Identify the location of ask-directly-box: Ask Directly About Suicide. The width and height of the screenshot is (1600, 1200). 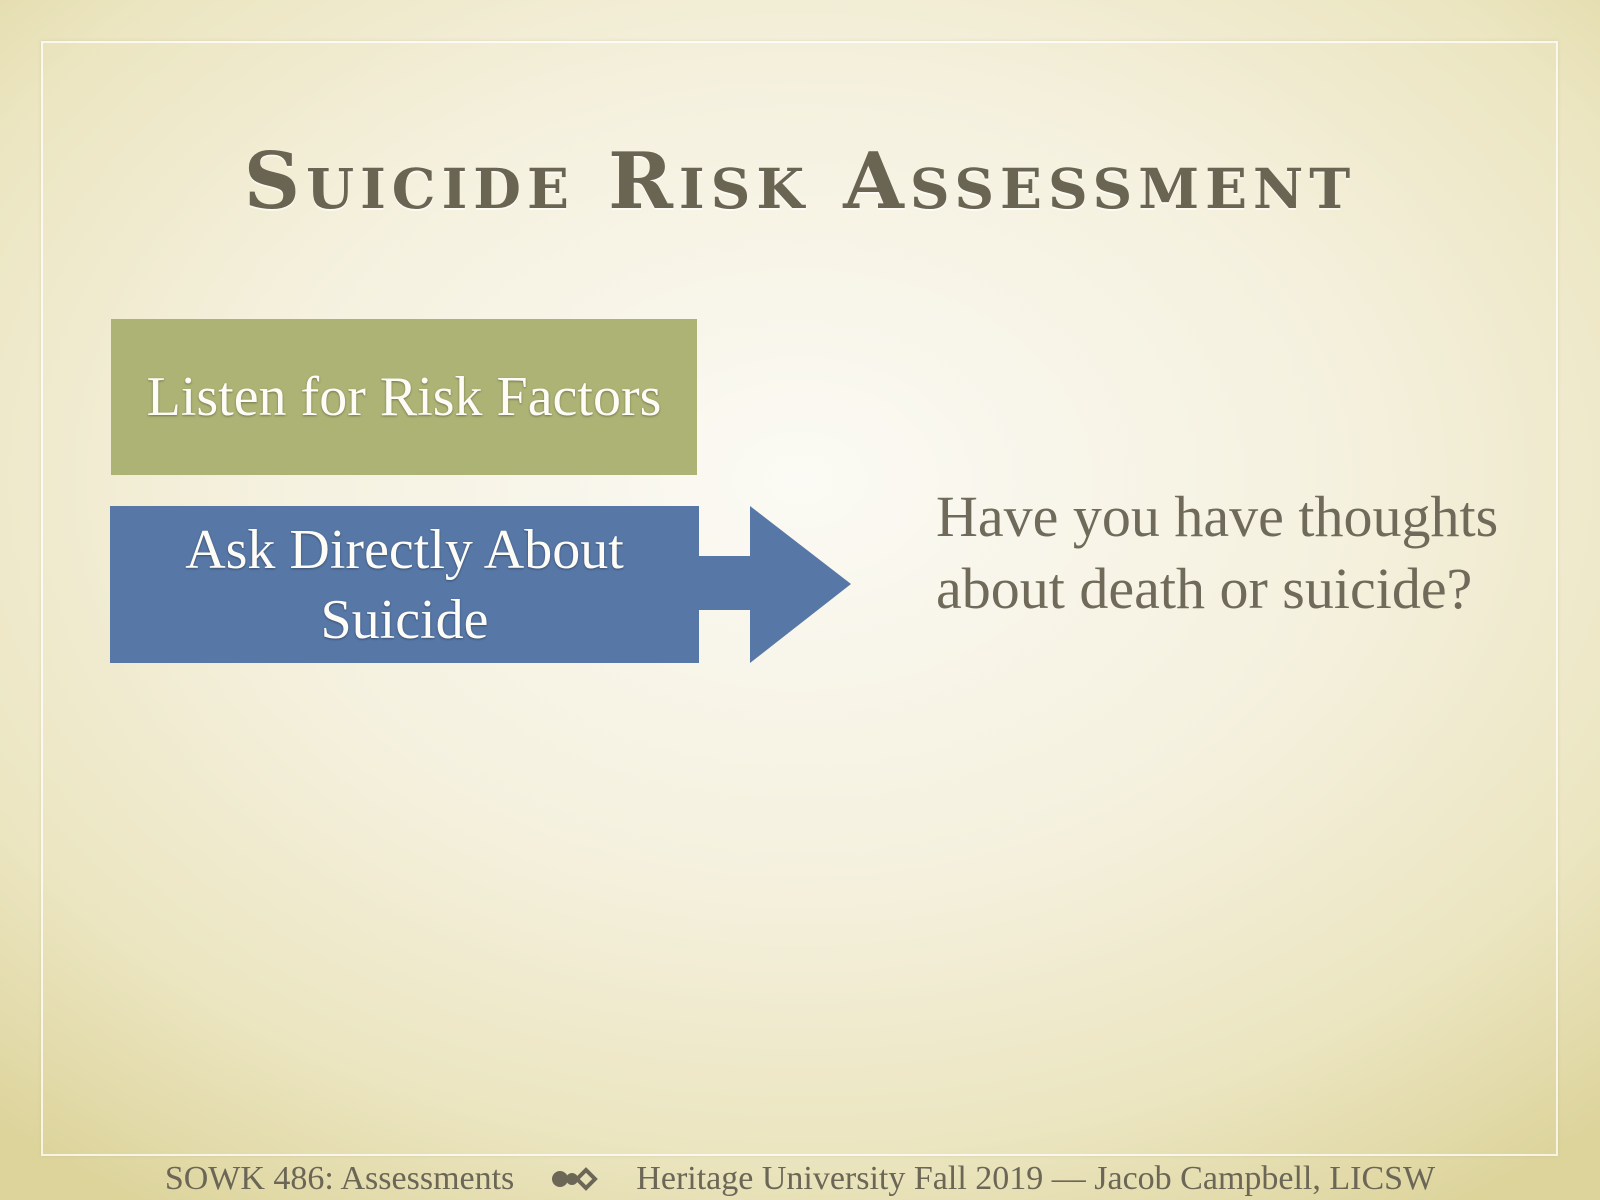
(404, 584).